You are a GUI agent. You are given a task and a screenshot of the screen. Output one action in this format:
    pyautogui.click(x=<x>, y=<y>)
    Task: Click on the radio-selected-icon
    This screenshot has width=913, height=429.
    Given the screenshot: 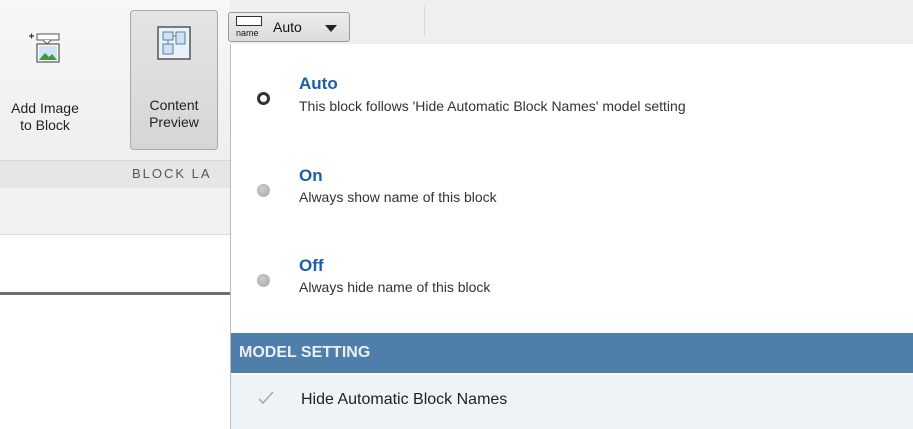 What is the action you would take?
    pyautogui.click(x=263, y=98)
    